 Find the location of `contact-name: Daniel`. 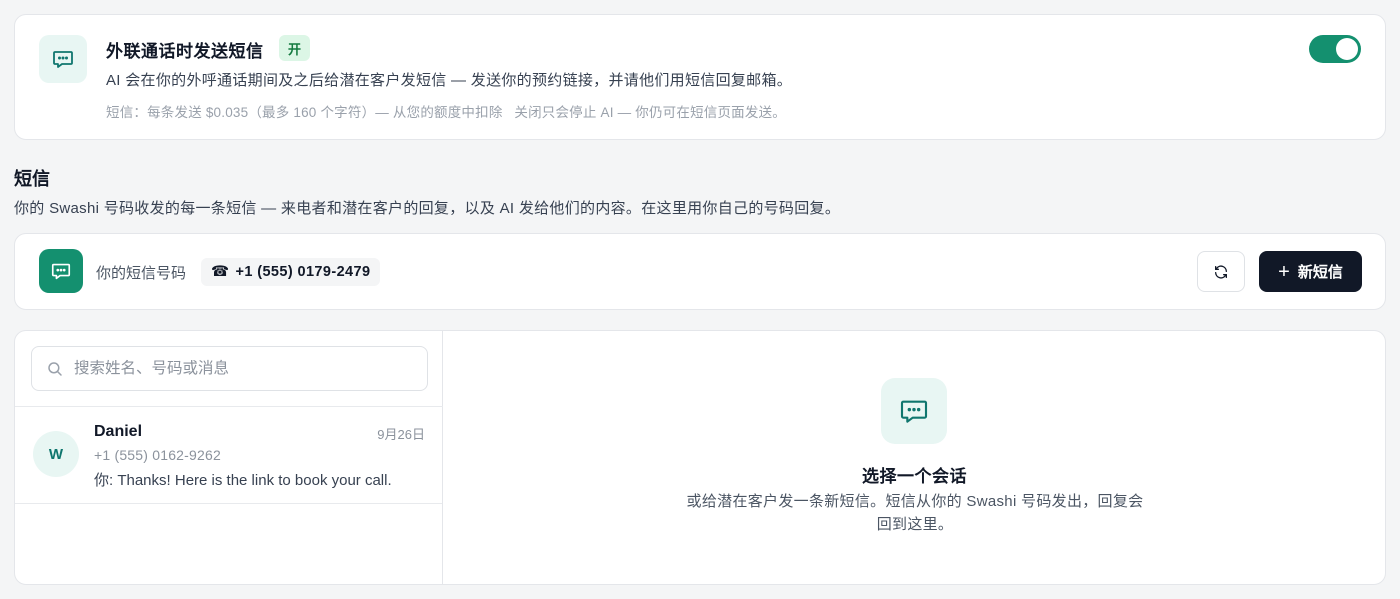

contact-name: Daniel is located at coordinates (118, 431).